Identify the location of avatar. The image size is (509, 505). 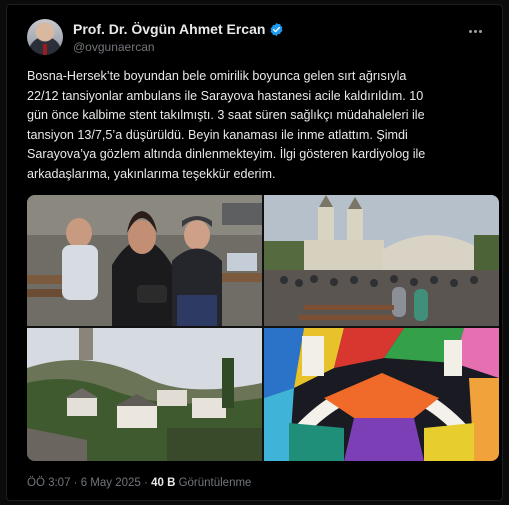
(45, 37).